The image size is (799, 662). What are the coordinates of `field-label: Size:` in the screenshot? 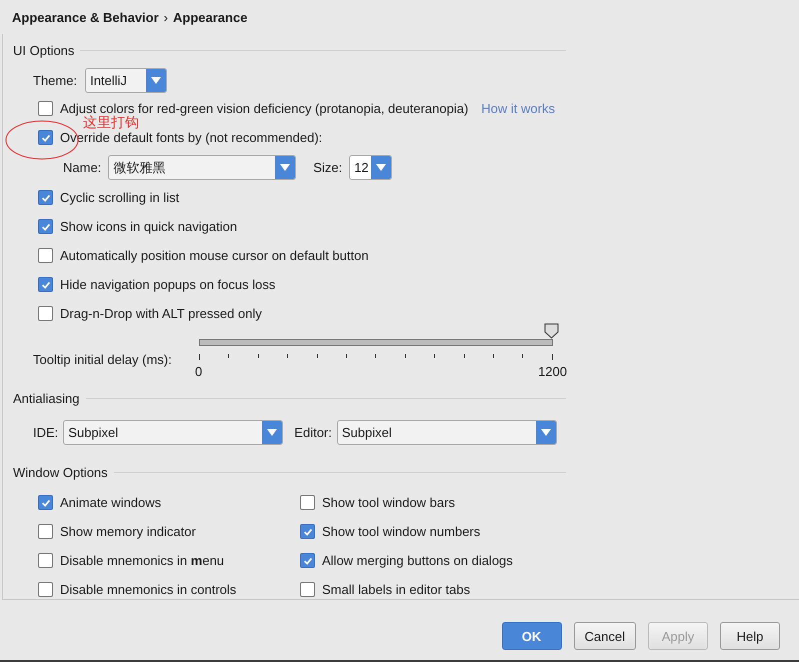 It's located at (327, 167).